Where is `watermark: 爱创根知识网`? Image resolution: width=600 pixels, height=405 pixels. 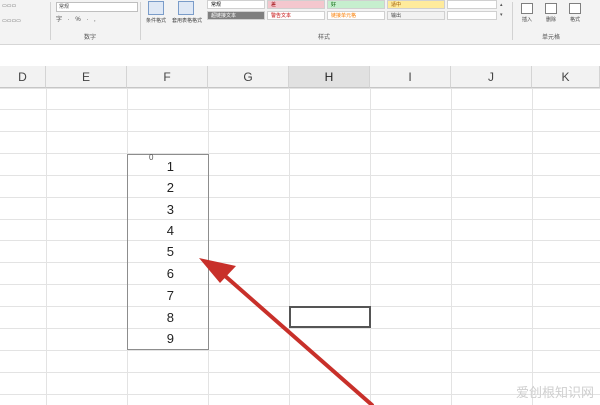 watermark: 爱创根知识网 is located at coordinates (554, 392).